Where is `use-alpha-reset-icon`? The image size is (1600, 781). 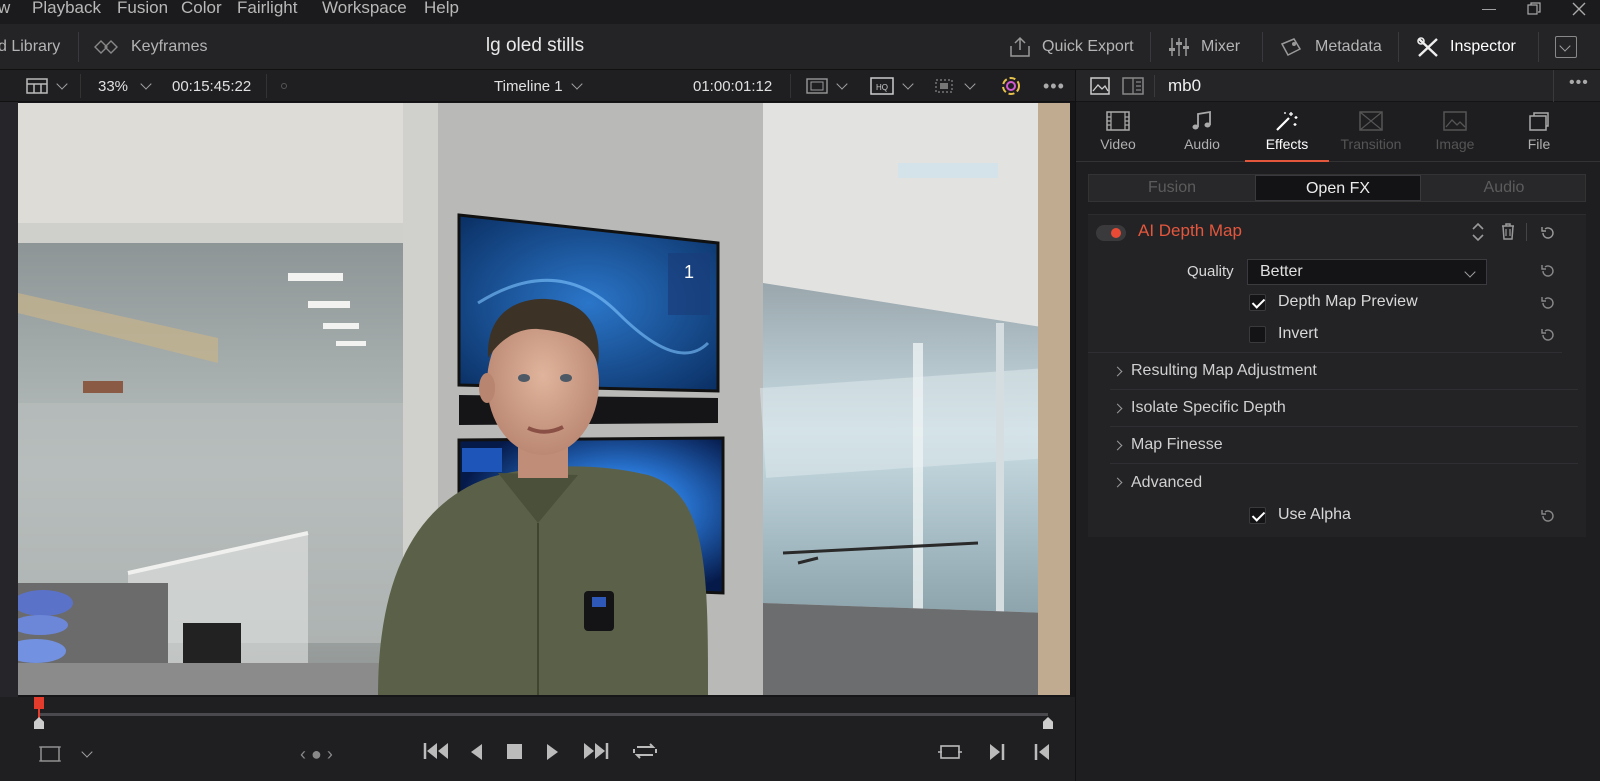
use-alpha-reset-icon is located at coordinates (1548, 516).